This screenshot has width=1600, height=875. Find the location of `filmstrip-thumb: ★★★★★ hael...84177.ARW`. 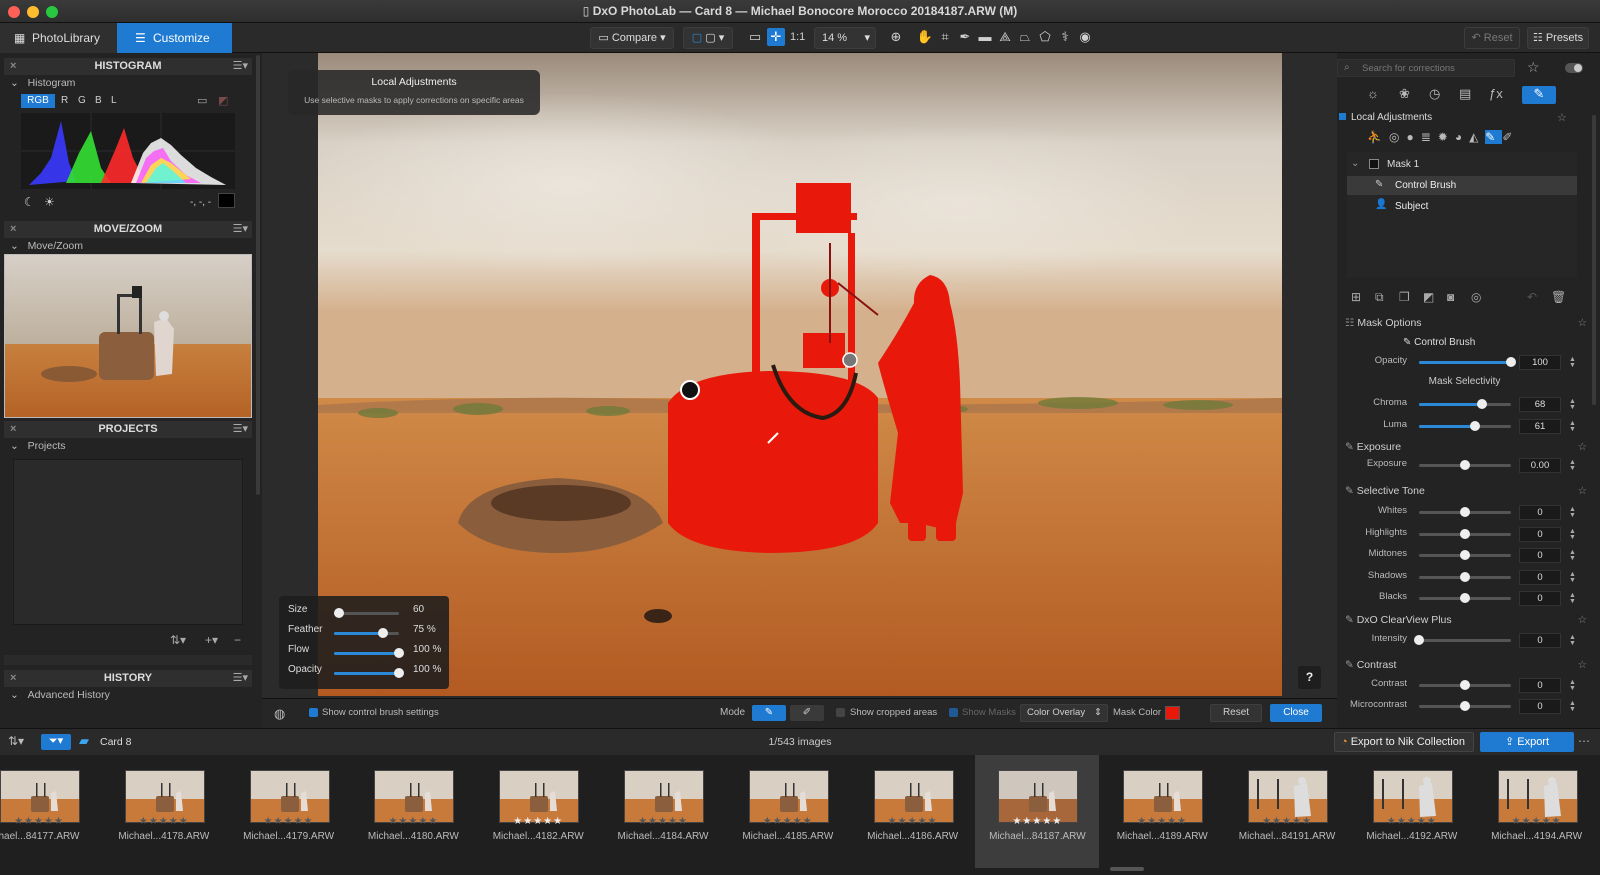

filmstrip-thumb: ★★★★★ hael...84177.ARW is located at coordinates (50, 811).